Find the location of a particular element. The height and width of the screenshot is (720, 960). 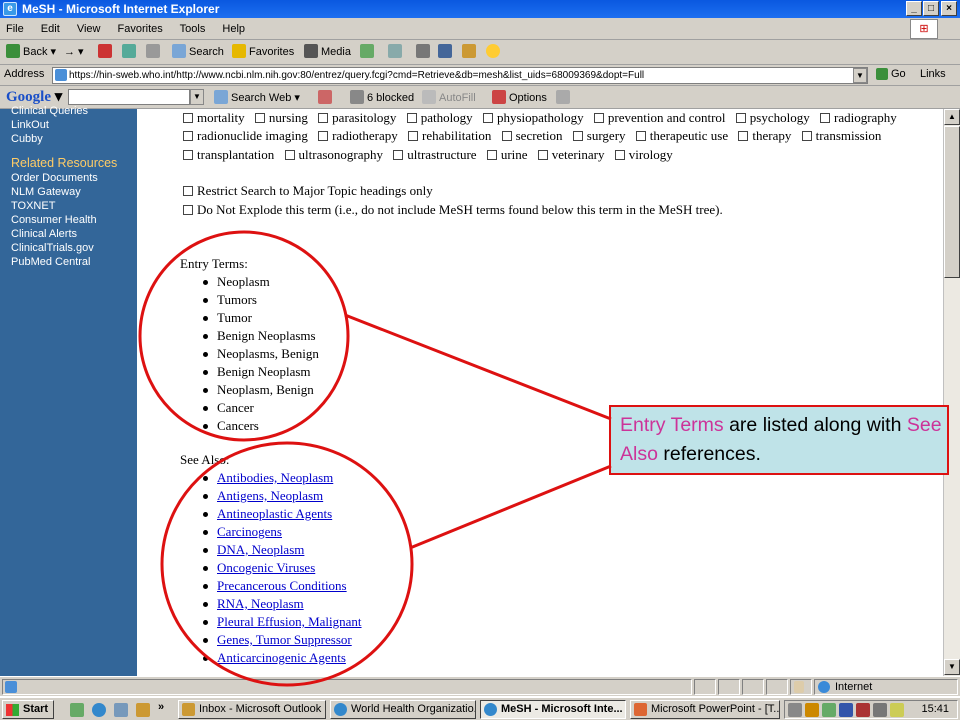

menu-view: View is located at coordinates (89, 29).